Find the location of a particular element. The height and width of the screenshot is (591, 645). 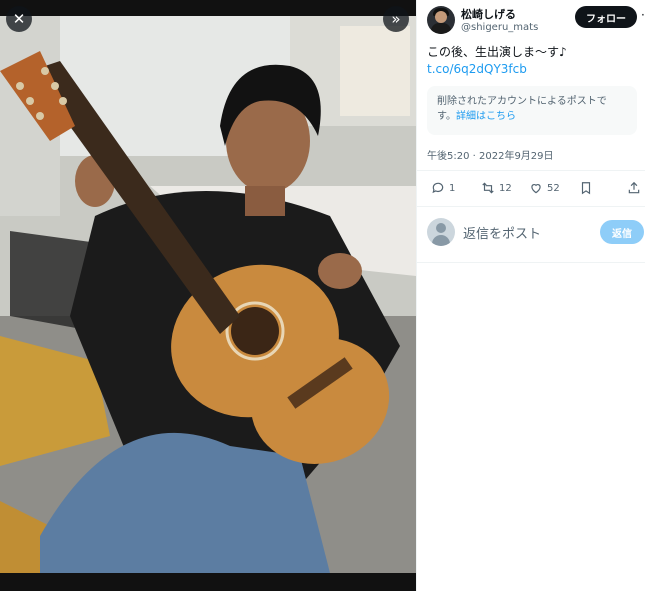

tweet-timestamp: 午後5:20 · 2022年9月29日 is located at coordinates (490, 154).